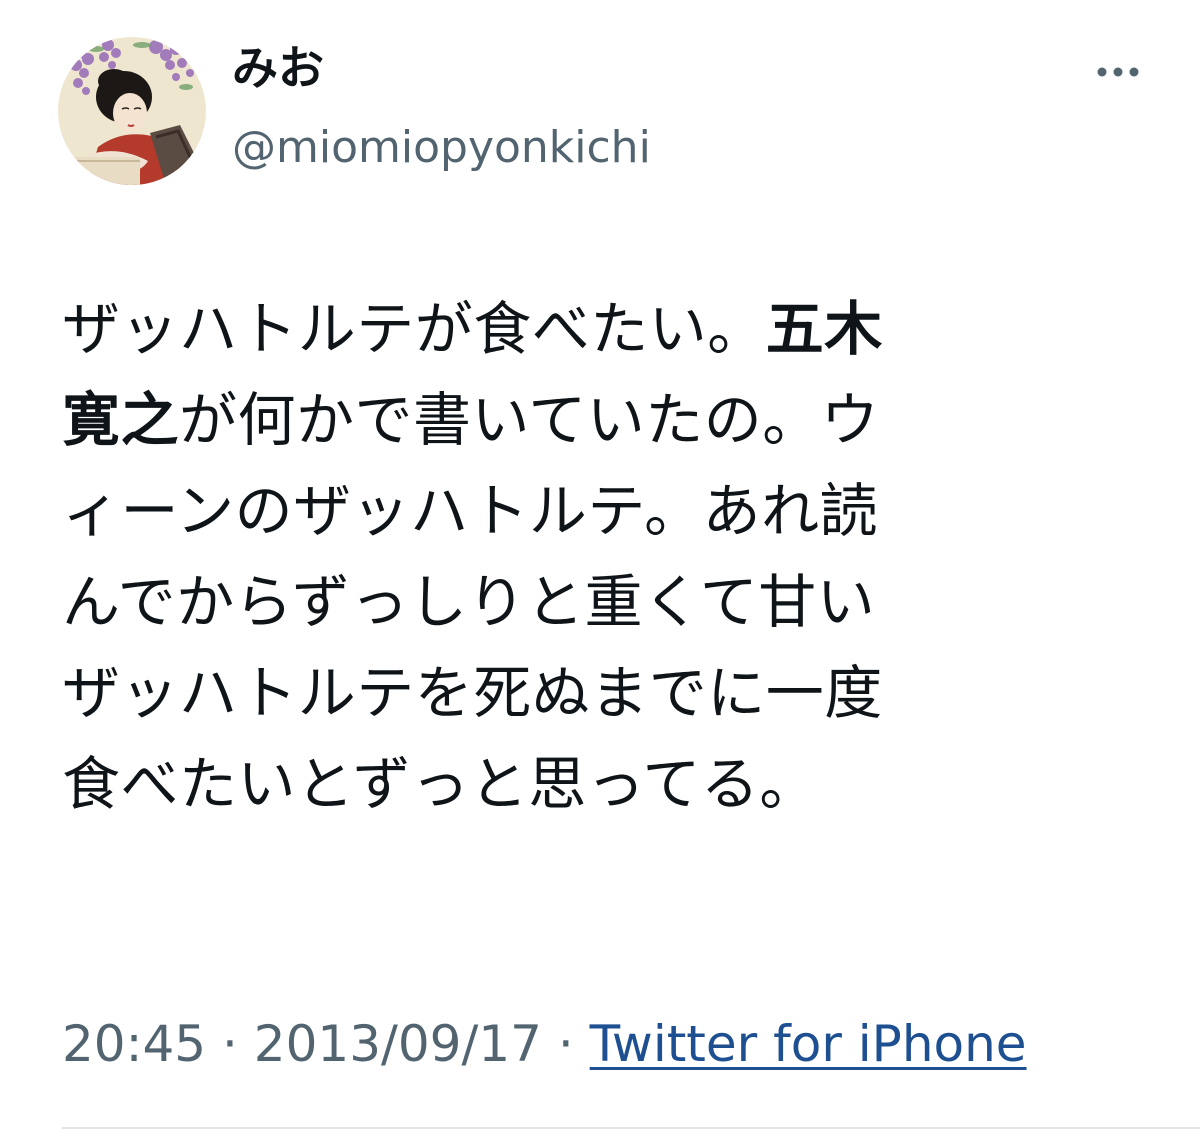  What do you see at coordinates (471, 420) in the screenshot?
I see `tweet-text-line: 寛之が何かで書いていたの。ウ` at bounding box center [471, 420].